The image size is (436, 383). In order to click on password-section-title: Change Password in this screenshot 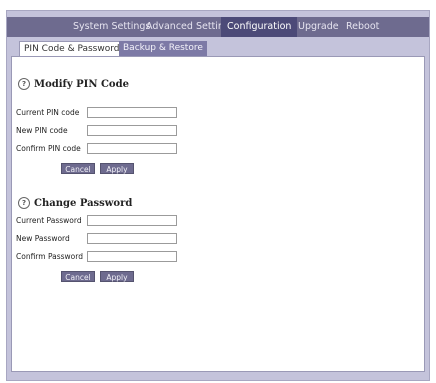, I will do `click(83, 203)`.